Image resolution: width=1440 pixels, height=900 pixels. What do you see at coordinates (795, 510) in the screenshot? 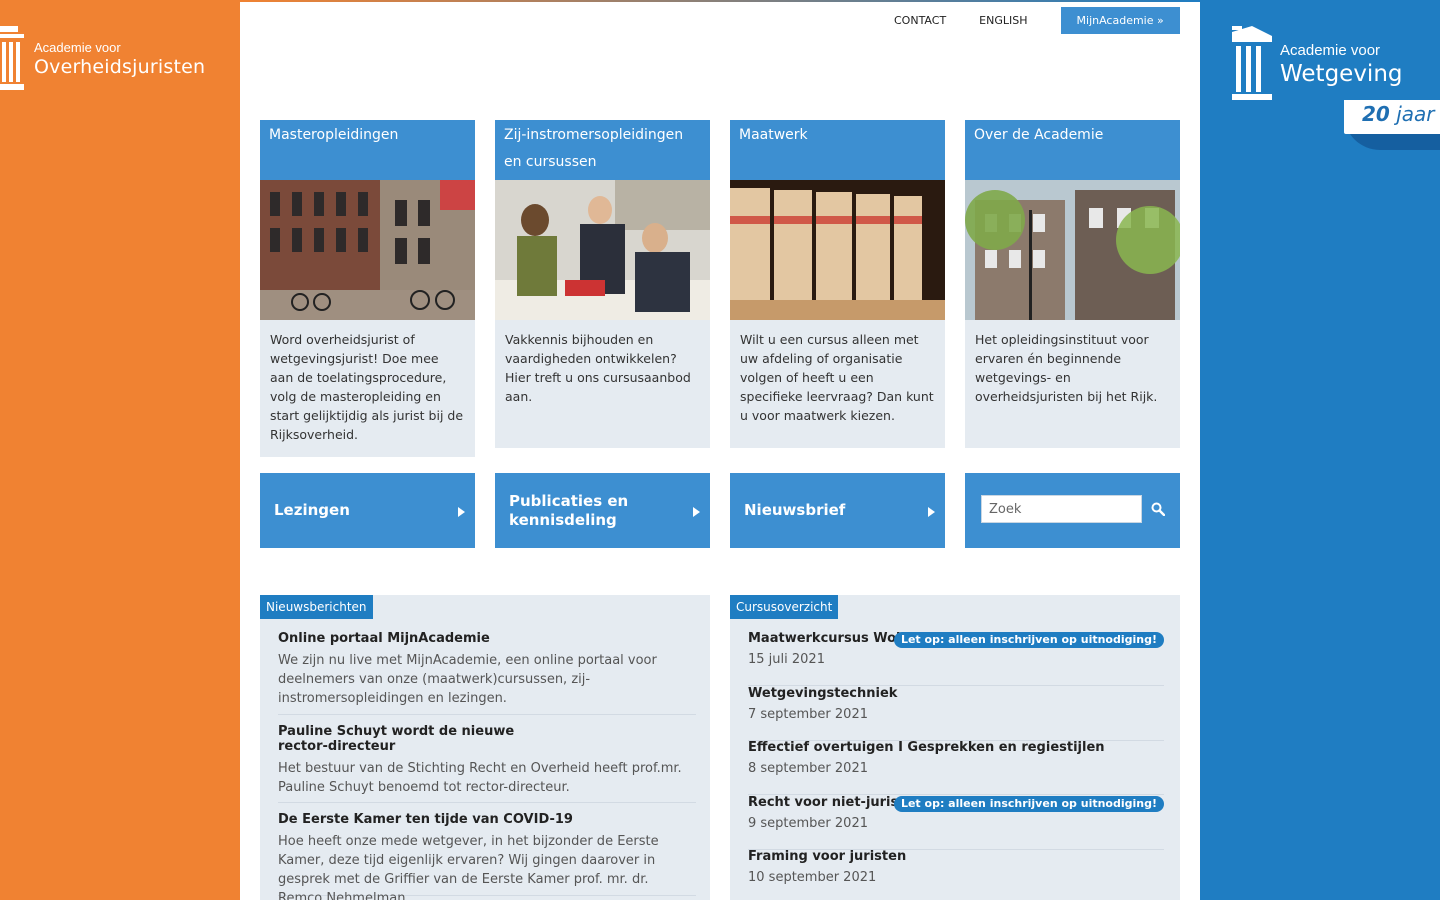
I see `tile-label: Nieuwsbrief` at bounding box center [795, 510].